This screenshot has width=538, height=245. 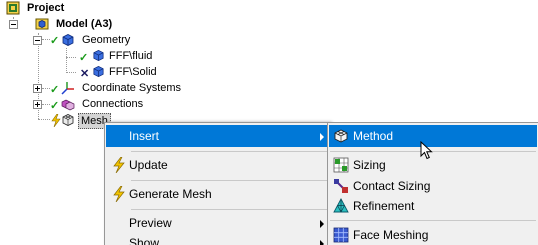 What do you see at coordinates (131, 56) in the screenshot?
I see `tree-label-fluid: FFF\fluid` at bounding box center [131, 56].